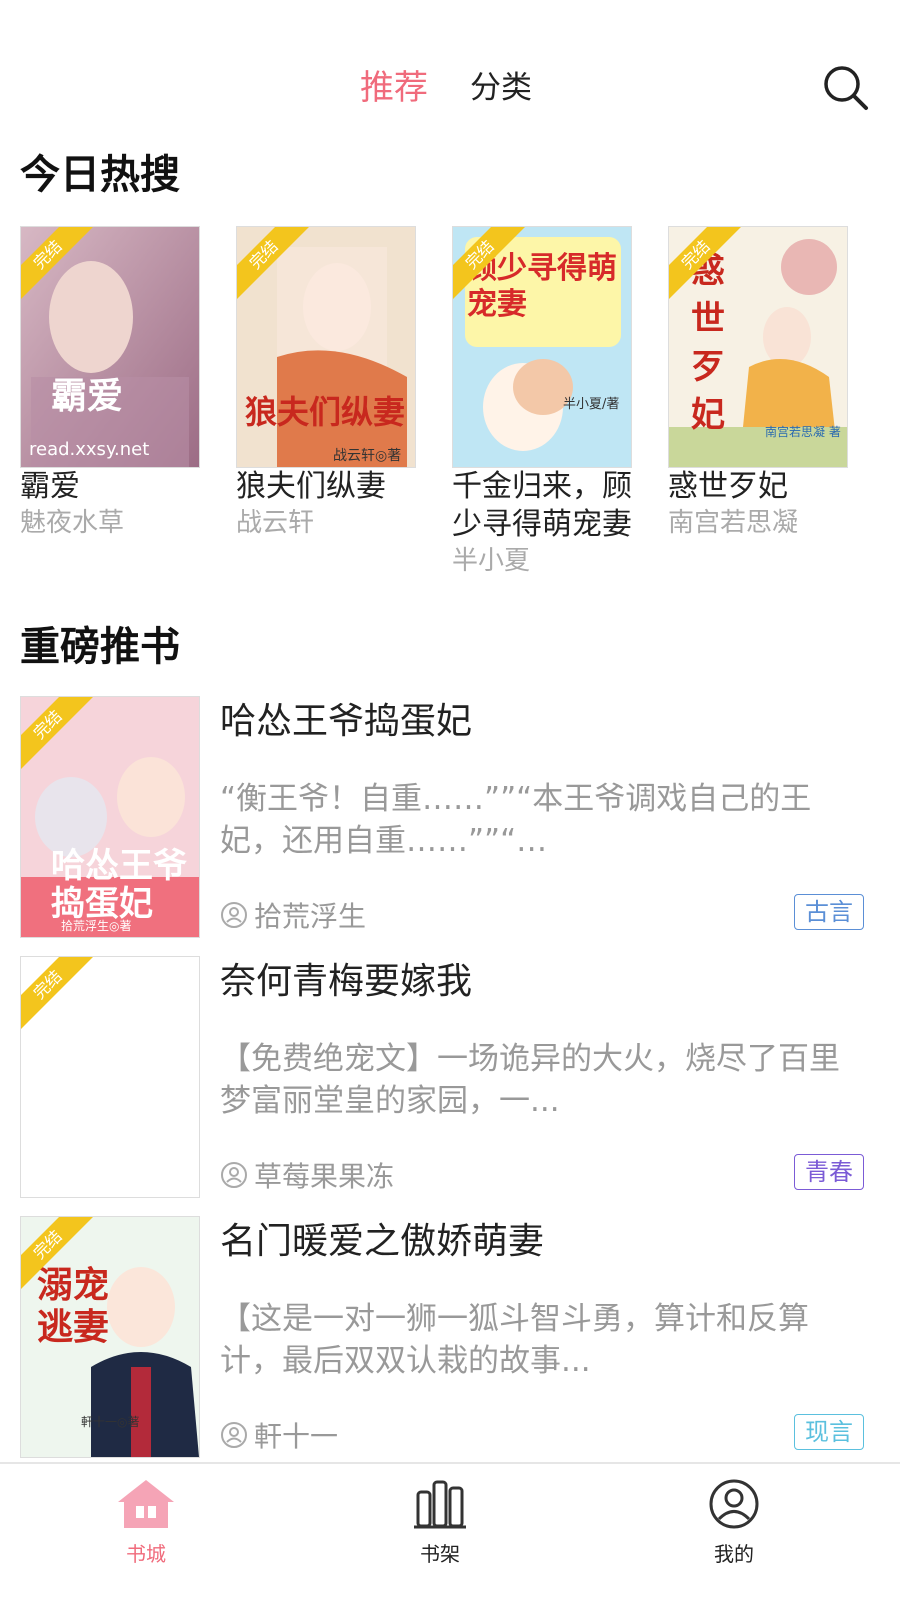 Image resolution: width=900 pixels, height=1602 pixels. Describe the element at coordinates (73, 1306) in the screenshot. I see `cover-title-text: 溺宠逃妻` at that location.